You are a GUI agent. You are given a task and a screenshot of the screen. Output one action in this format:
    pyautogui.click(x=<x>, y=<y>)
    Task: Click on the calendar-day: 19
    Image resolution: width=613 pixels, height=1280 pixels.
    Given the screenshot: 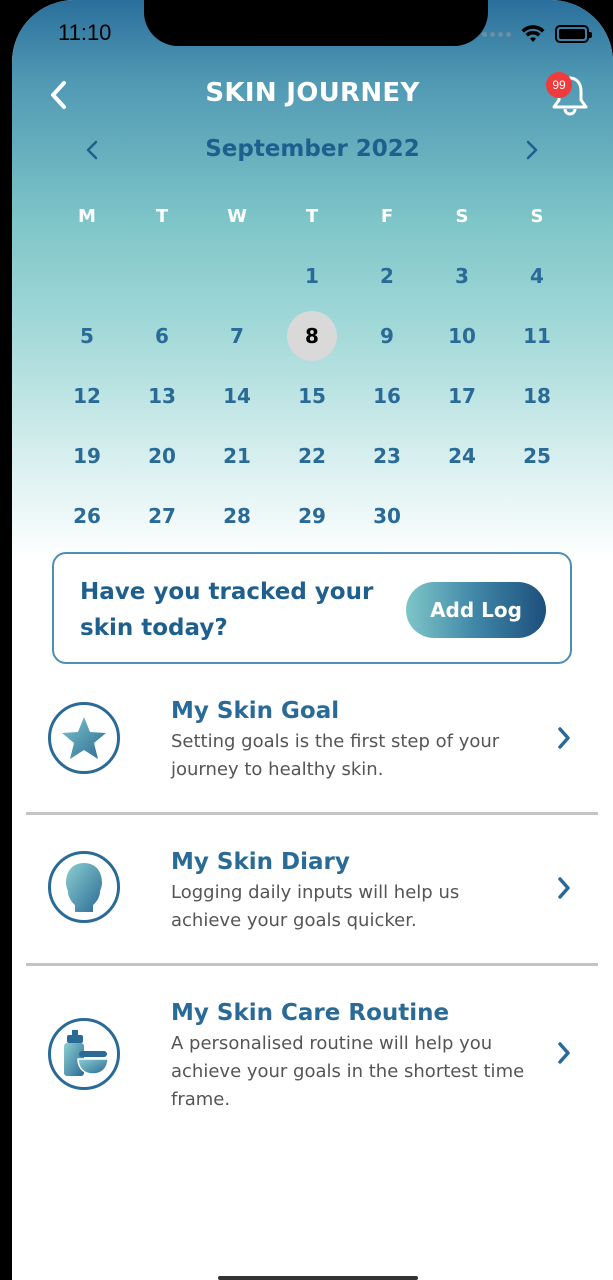 What is the action you would take?
    pyautogui.click(x=87, y=456)
    